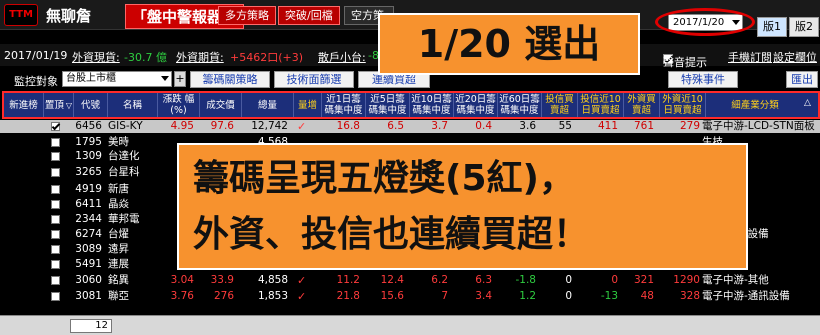 This screenshot has height=335, width=820. Describe the element at coordinates (221, 105) in the screenshot. I see `col-price: 成交價` at that location.